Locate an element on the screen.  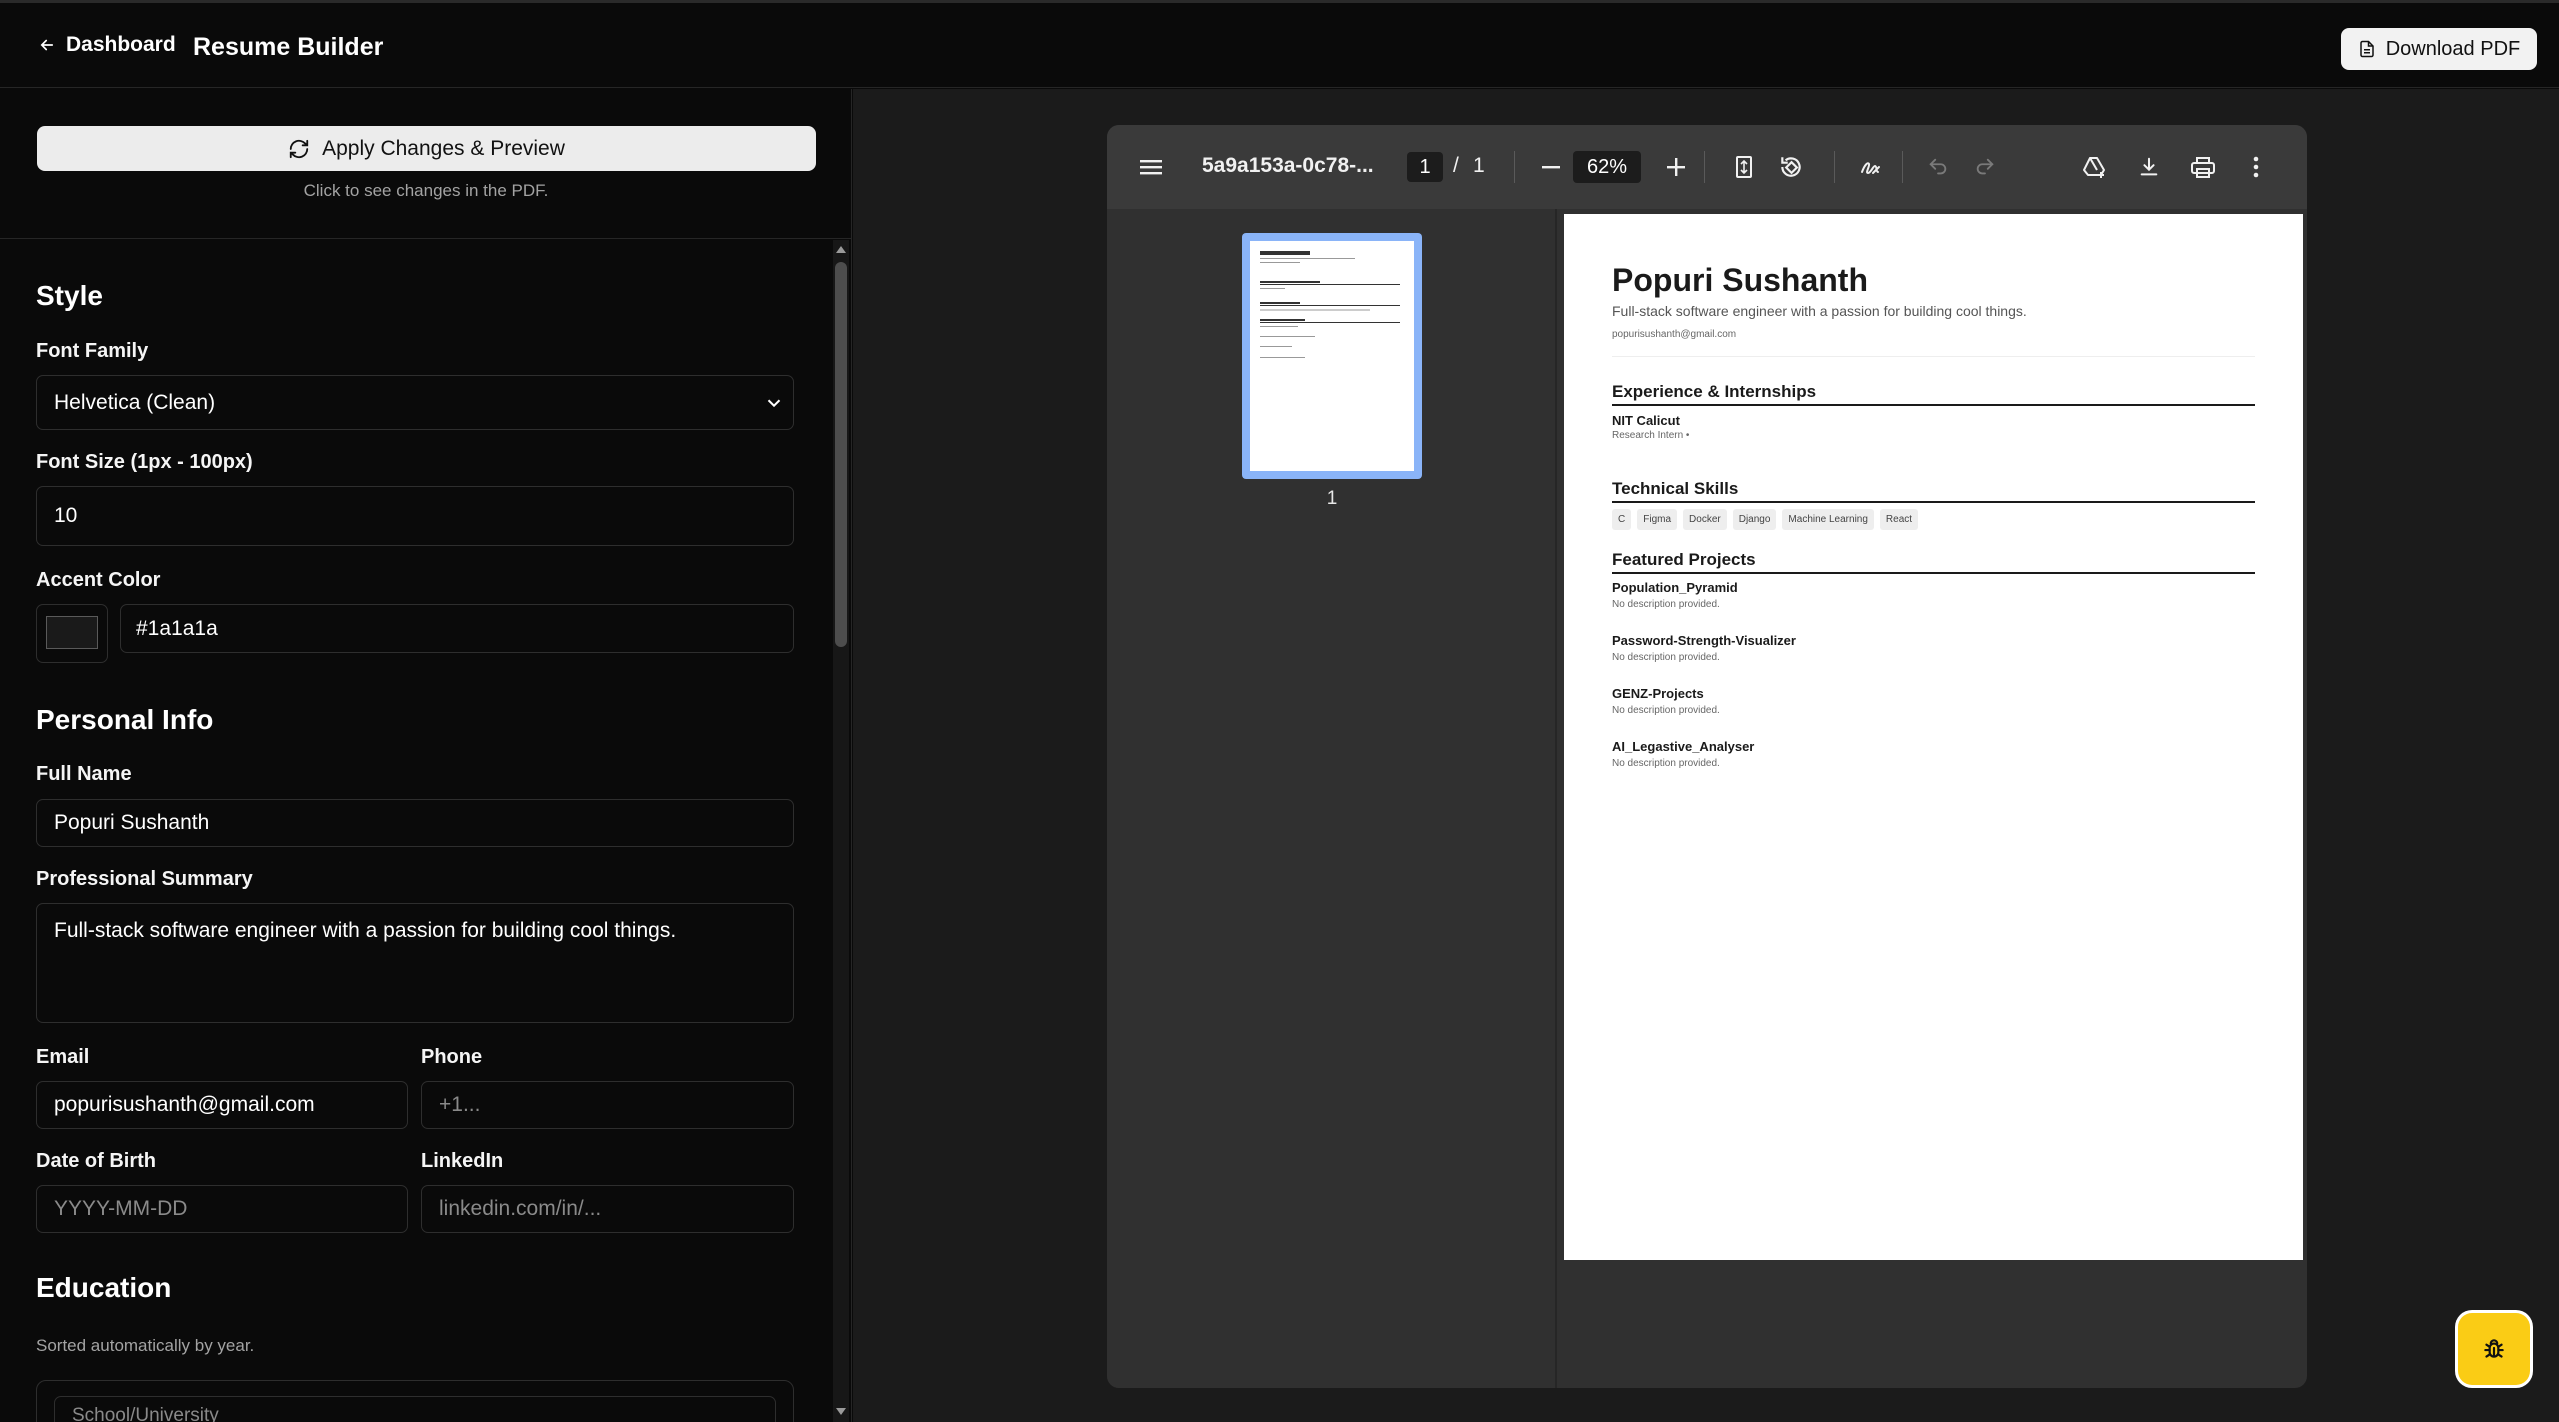
back-to-dashboard-link: Dashboard is located at coordinates (107, 45).